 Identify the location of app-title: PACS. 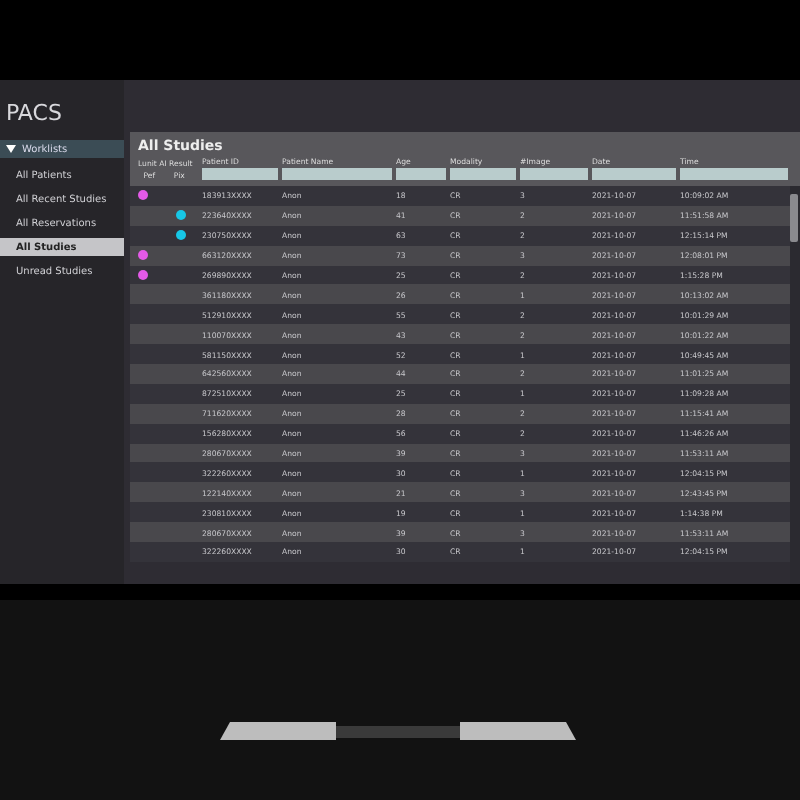
(34, 115).